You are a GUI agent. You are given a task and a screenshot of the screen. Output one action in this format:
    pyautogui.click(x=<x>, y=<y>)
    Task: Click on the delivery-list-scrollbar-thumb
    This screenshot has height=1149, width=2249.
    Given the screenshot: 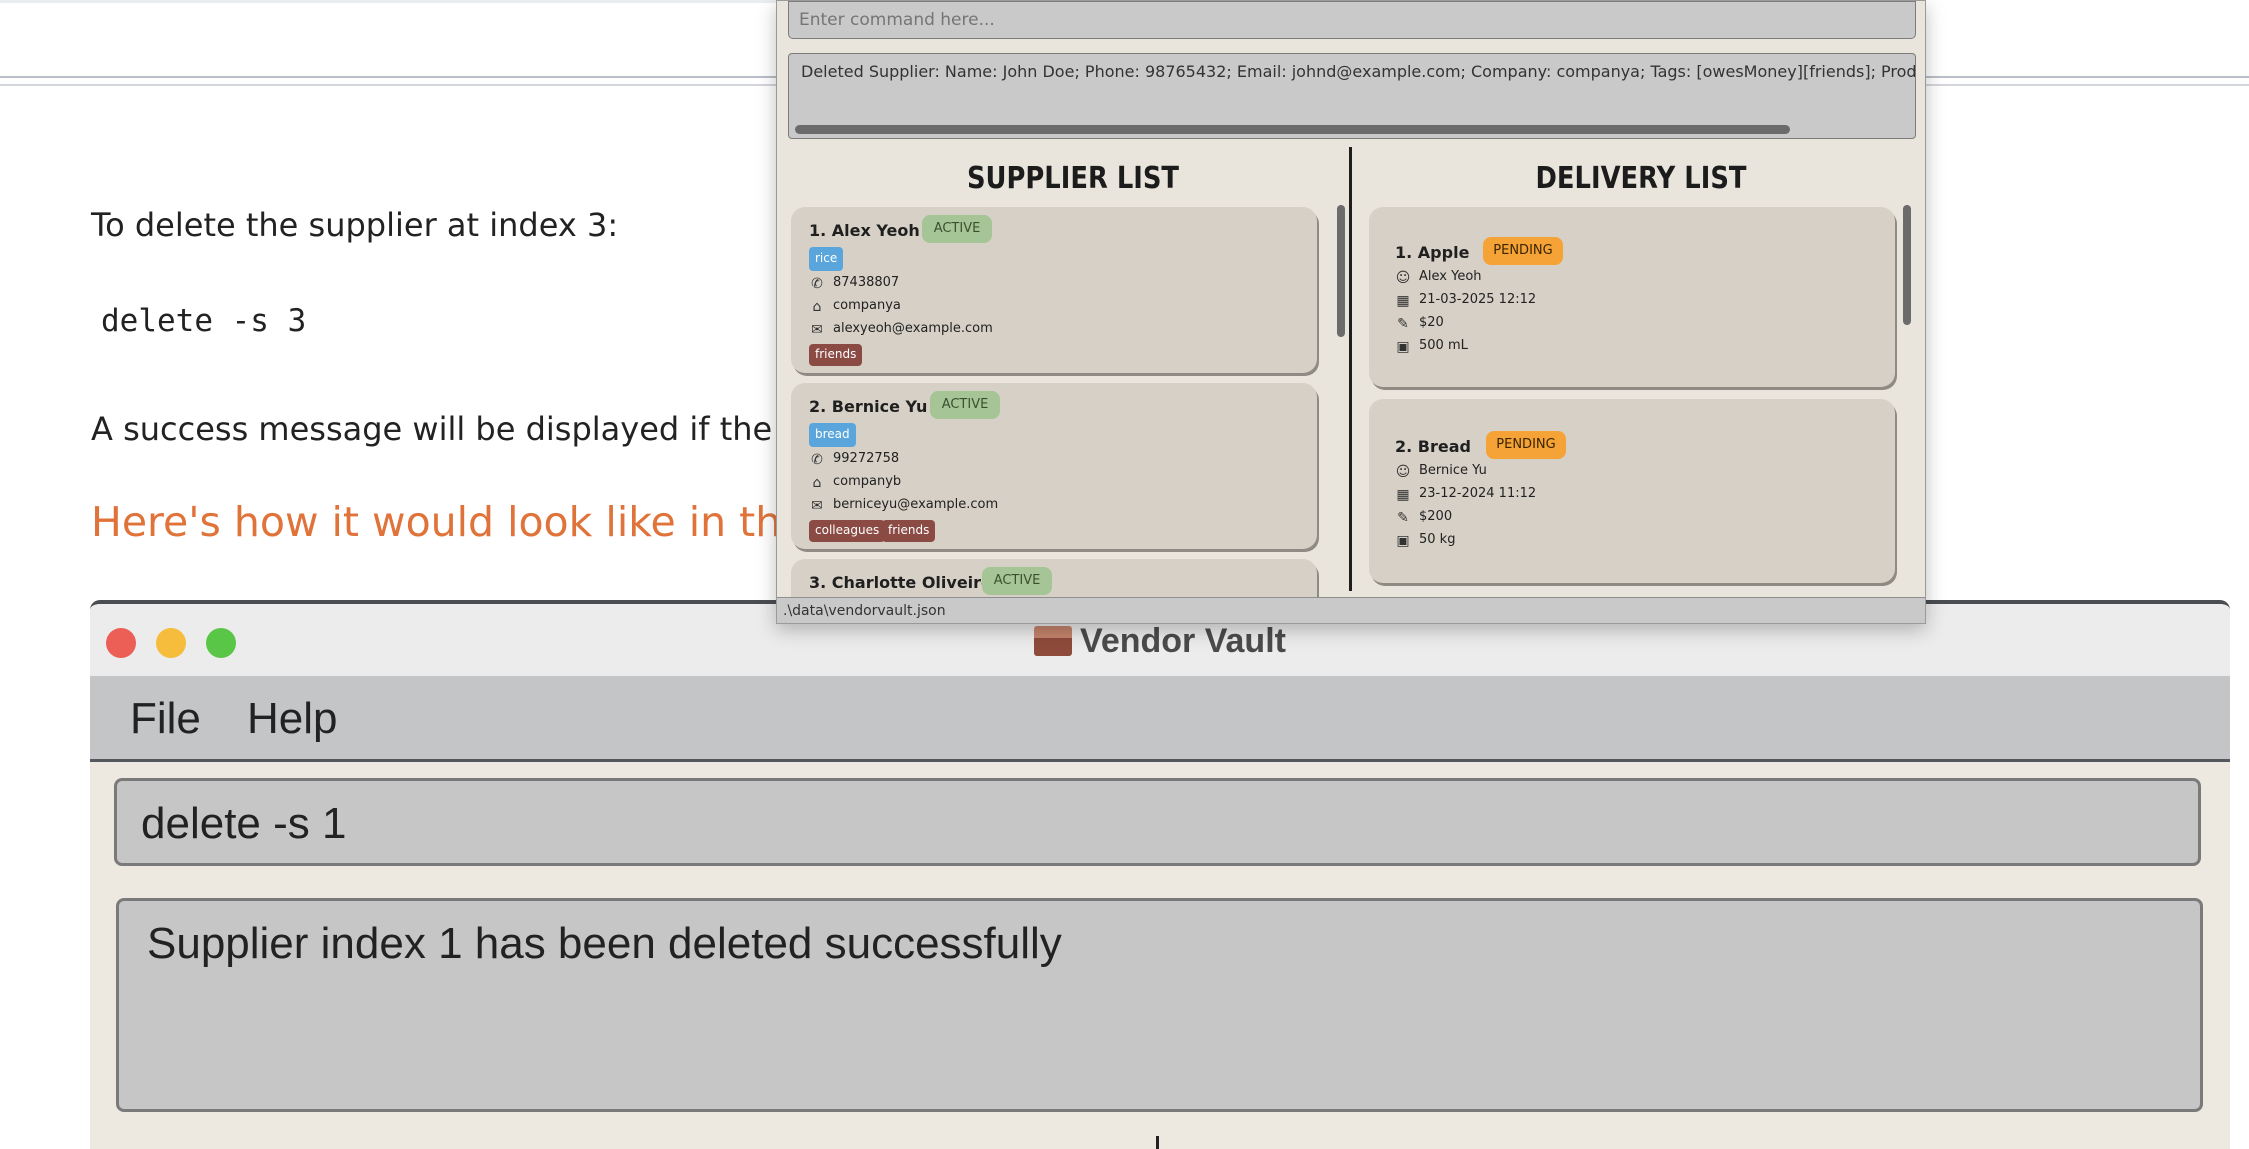 What is the action you would take?
    pyautogui.click(x=1907, y=265)
    